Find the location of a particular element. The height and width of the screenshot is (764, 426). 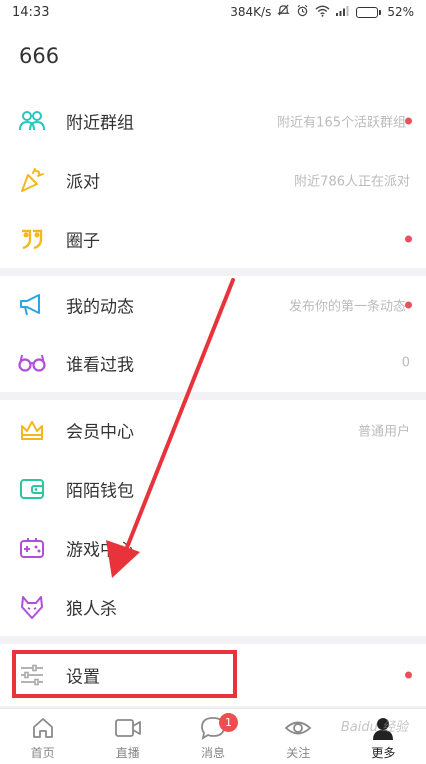

tab-more-person: 更多 is located at coordinates (383, 736).